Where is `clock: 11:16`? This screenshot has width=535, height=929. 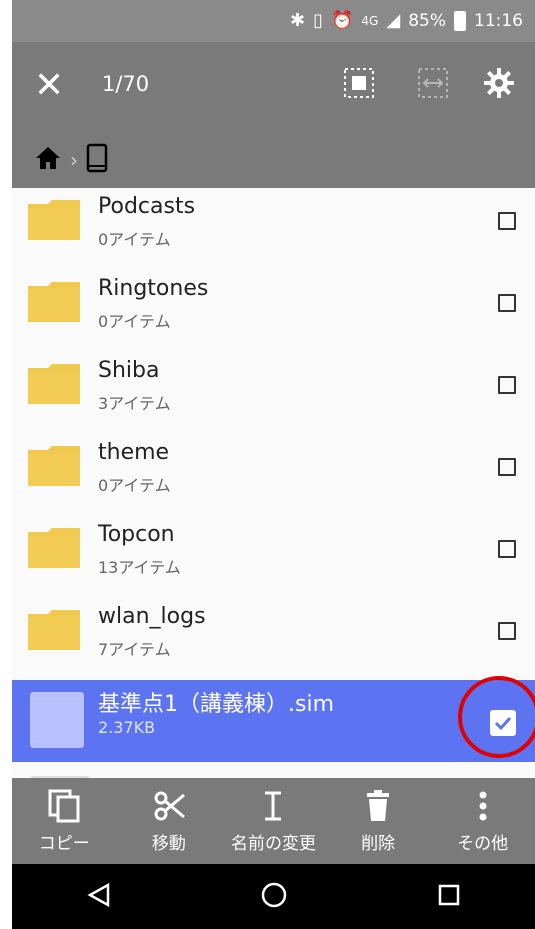
clock: 11:16 is located at coordinates (498, 21).